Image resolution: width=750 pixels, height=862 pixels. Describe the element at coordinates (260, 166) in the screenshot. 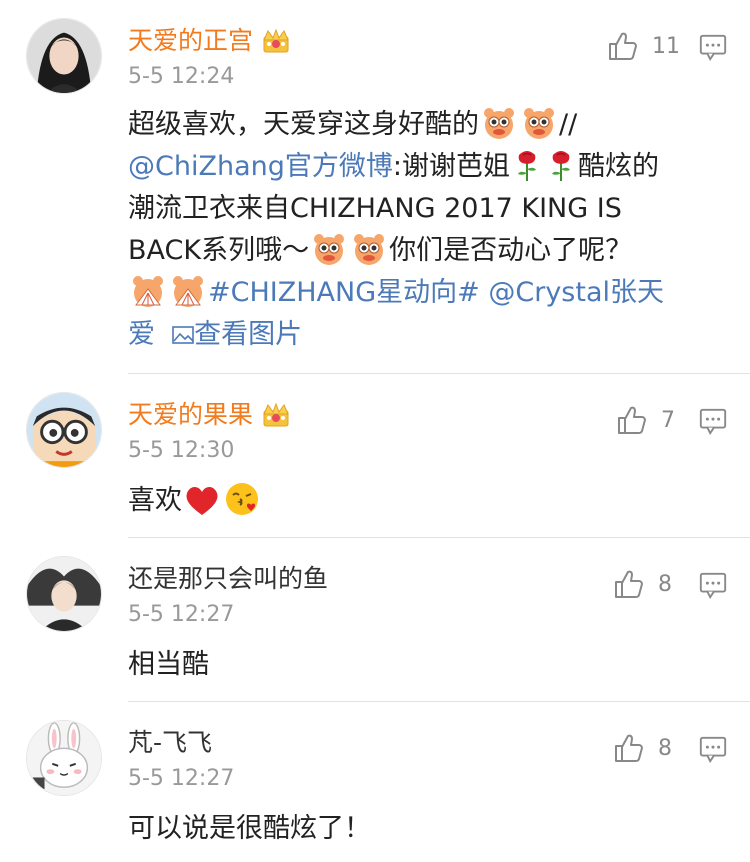

I see `mention-link: @ChiZhang官方微博` at that location.